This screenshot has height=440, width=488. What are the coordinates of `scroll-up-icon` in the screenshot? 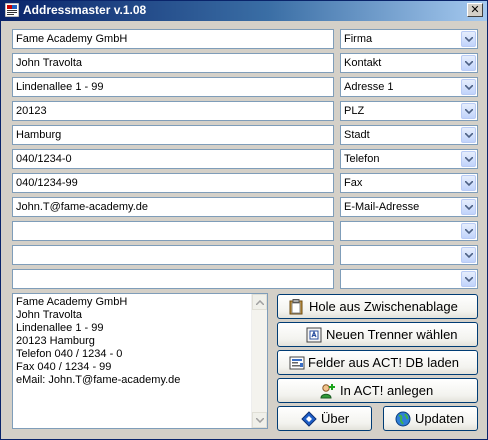 It's located at (260, 302).